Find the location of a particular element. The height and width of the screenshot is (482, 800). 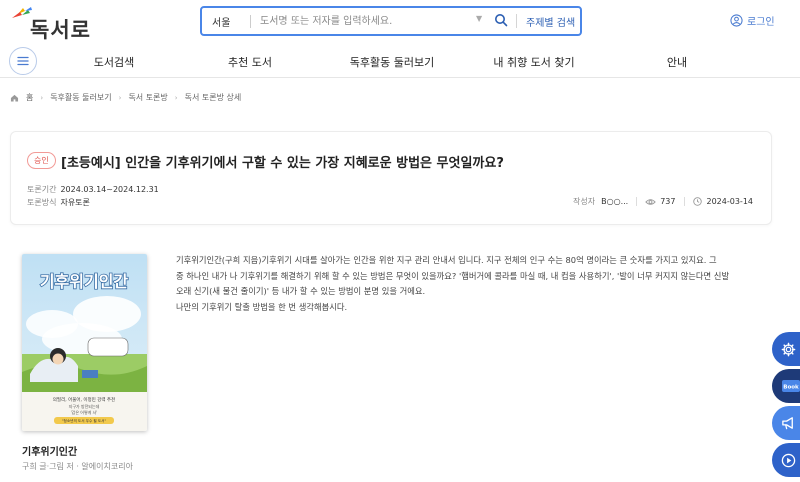

book-icon: Book is located at coordinates (791, 386).